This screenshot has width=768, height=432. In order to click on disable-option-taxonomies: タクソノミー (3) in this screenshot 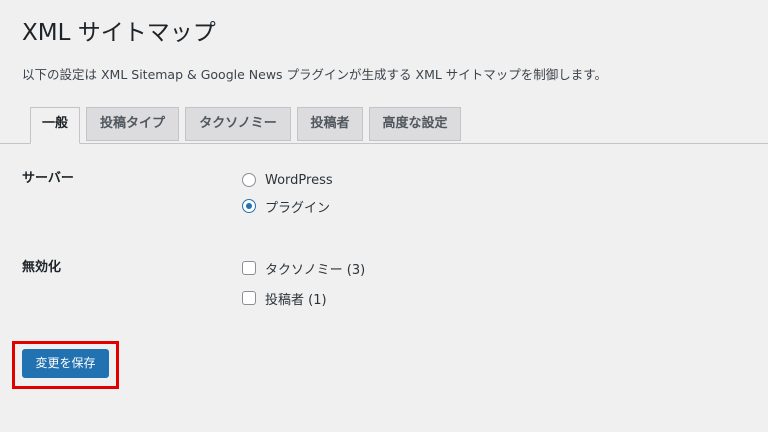, I will do `click(303, 268)`.